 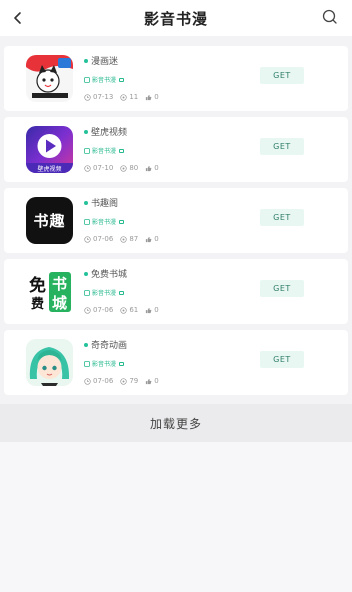 What do you see at coordinates (98, 97) in the screenshot?
I see `date-stat: 07-13` at bounding box center [98, 97].